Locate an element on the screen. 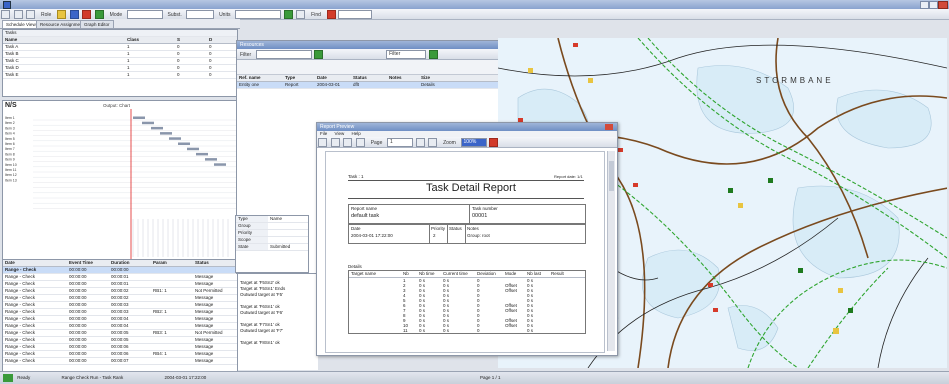 The image size is (949, 384). property-row: State Submitted is located at coordinates (272, 247).